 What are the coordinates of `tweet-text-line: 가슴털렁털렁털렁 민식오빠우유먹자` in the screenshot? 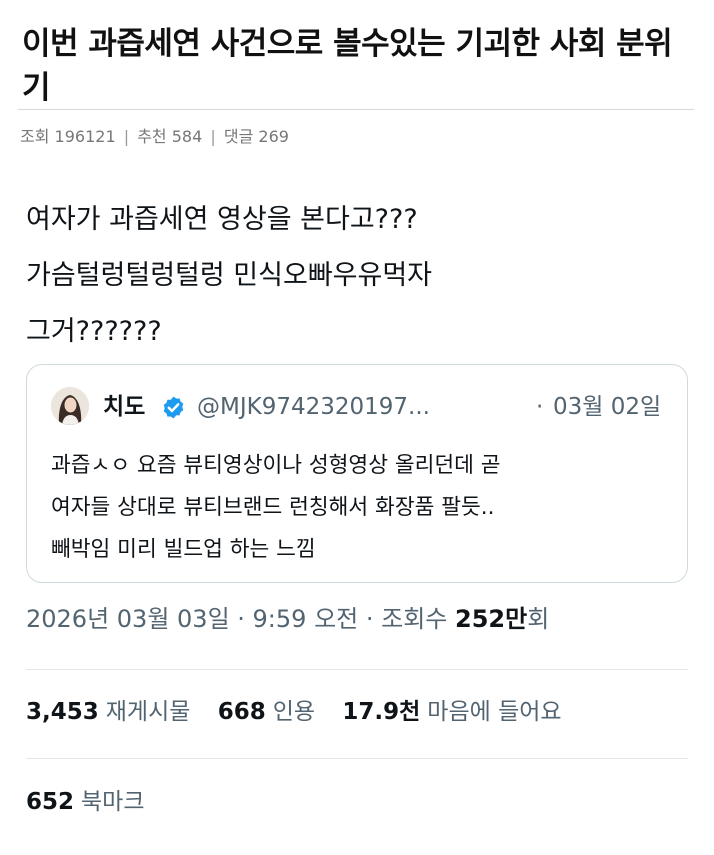 It's located at (229, 275).